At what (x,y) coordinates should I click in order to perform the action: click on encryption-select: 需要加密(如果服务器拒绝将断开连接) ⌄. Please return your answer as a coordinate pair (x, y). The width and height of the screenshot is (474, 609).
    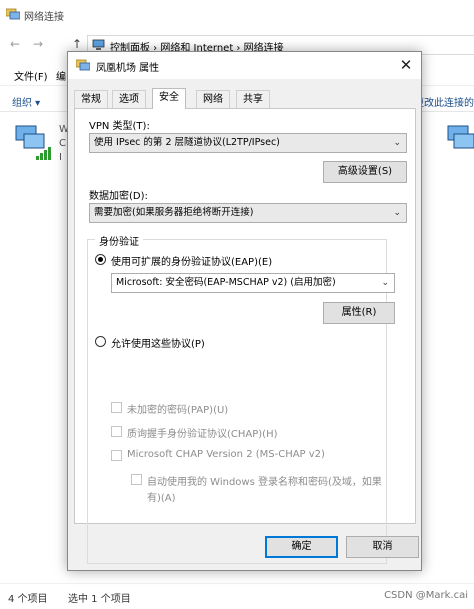
    Looking at the image, I should click on (248, 213).